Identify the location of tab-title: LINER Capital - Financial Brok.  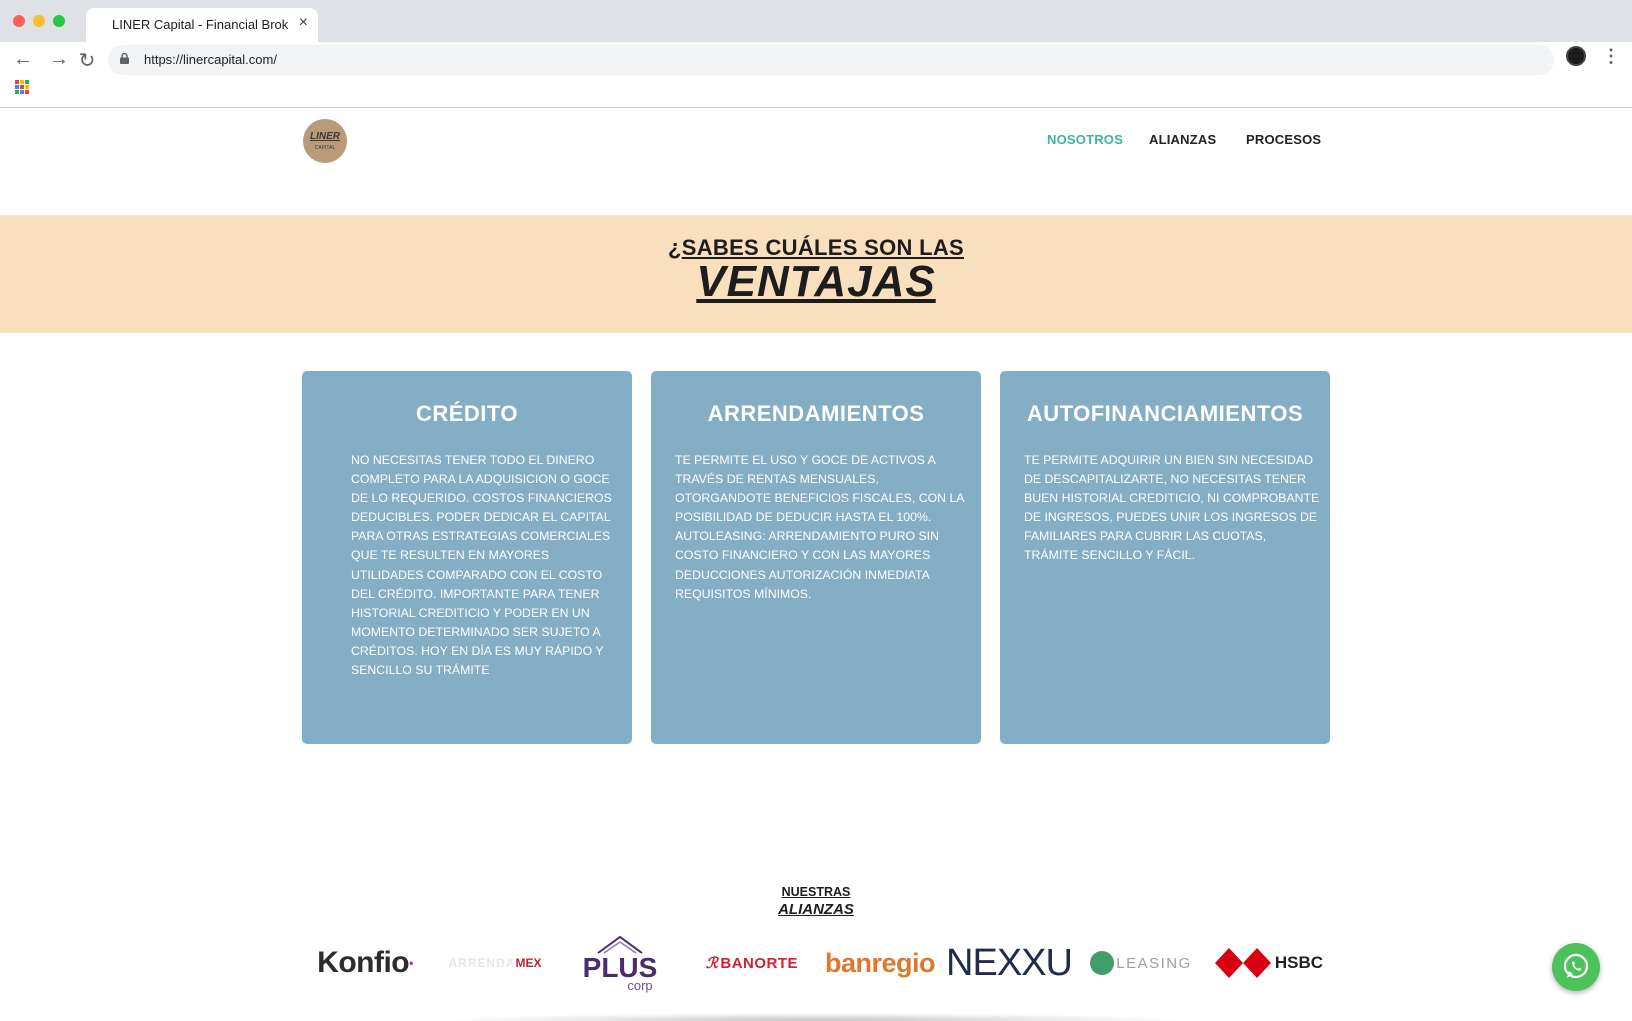
(200, 24).